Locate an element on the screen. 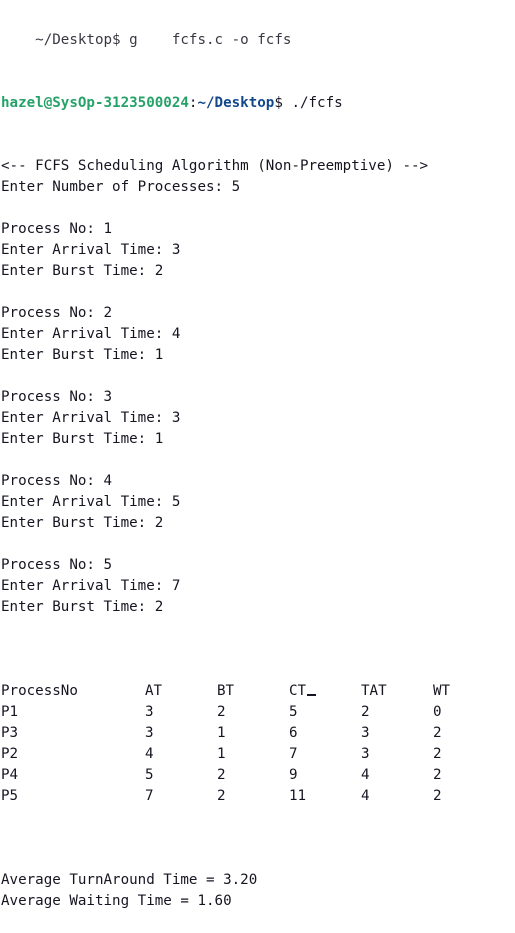 This screenshot has height=933, width=515. table-cell: P1 is located at coordinates (10, 712).